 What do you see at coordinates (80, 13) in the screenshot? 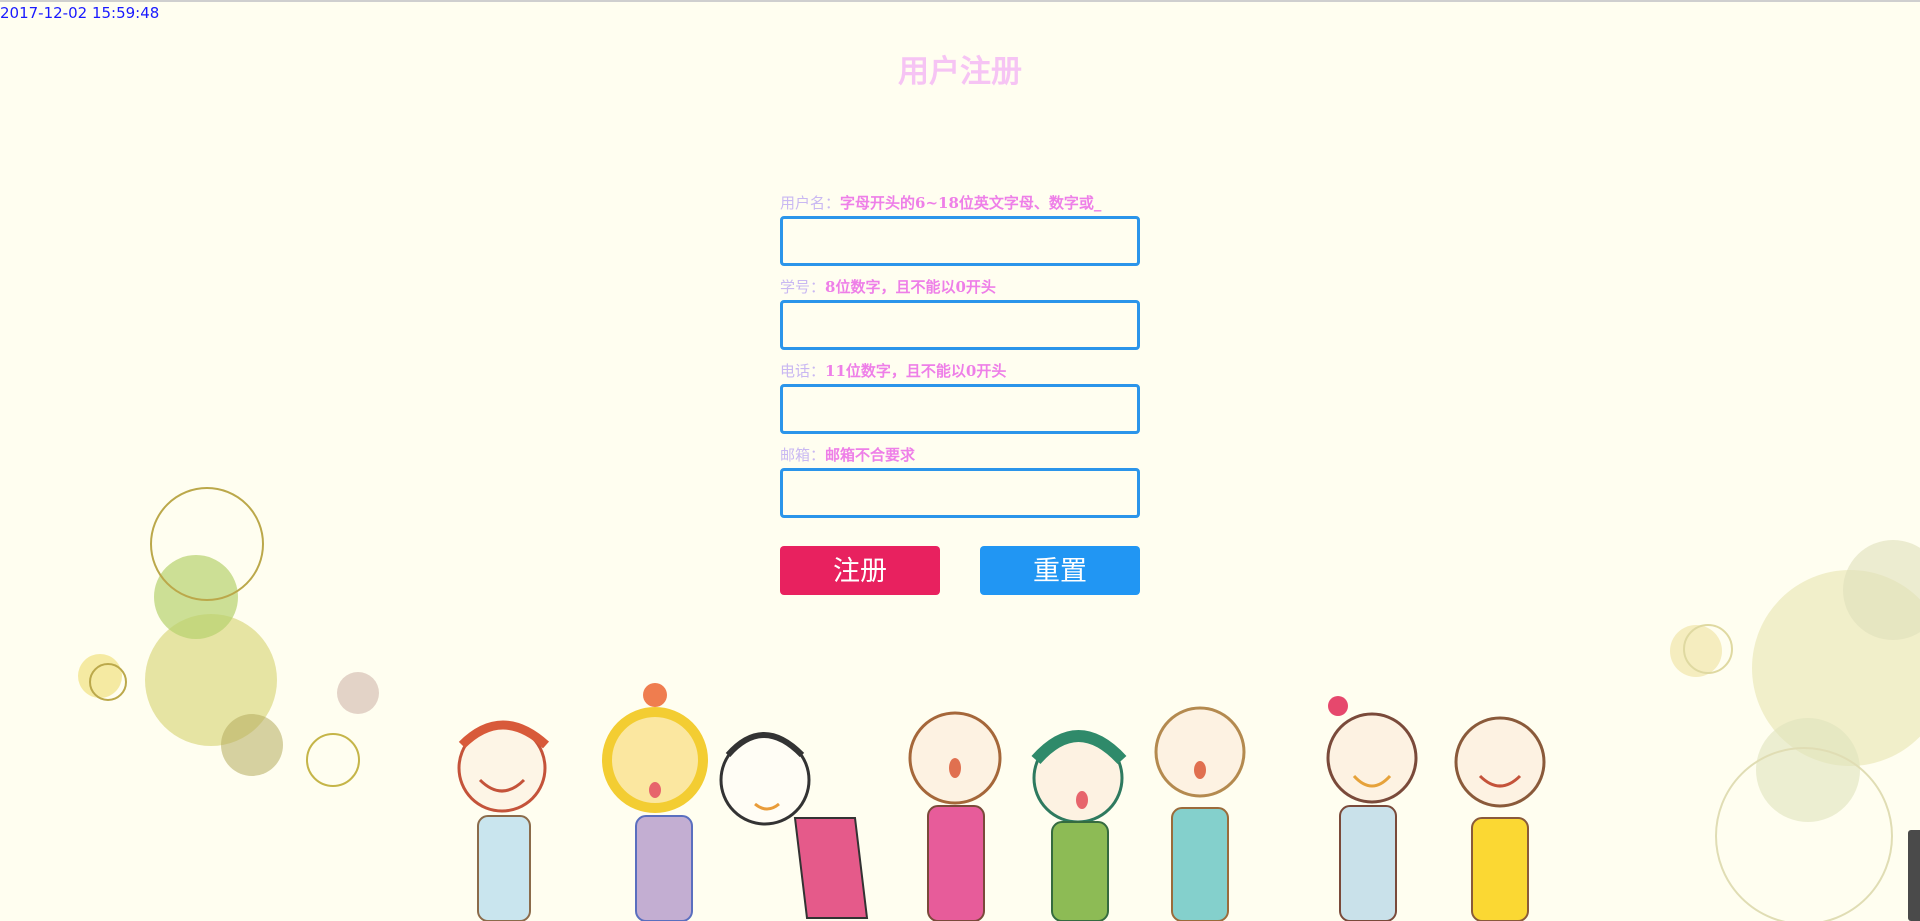
I see `datetime-display: 2017-12-02 15:59:48` at bounding box center [80, 13].